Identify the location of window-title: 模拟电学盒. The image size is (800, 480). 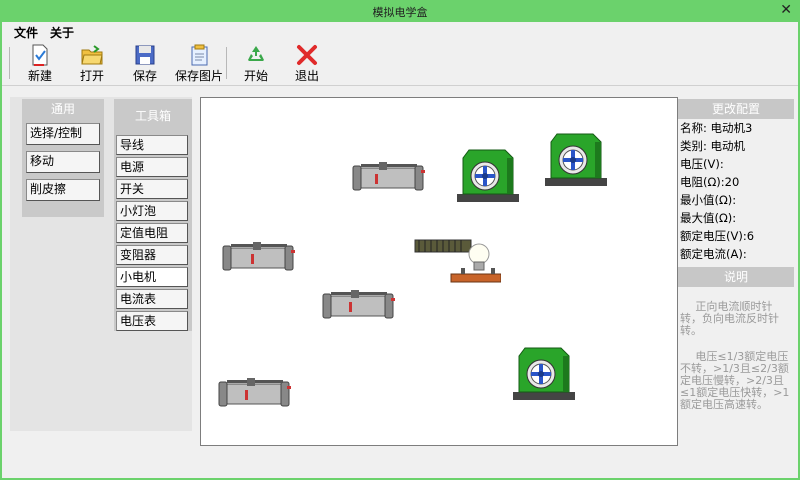
(400, 12).